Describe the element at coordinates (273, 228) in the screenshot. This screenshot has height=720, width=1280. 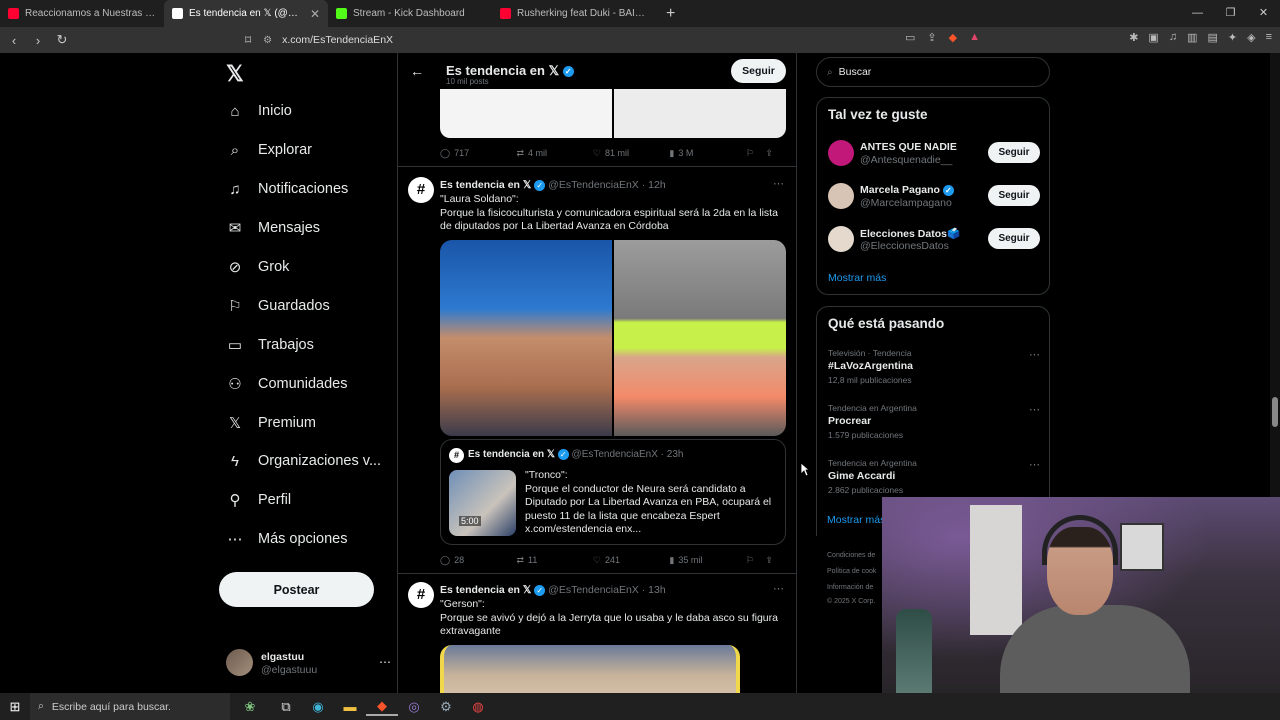
I see `nav-mensajes: ✉ Mensajes` at that location.